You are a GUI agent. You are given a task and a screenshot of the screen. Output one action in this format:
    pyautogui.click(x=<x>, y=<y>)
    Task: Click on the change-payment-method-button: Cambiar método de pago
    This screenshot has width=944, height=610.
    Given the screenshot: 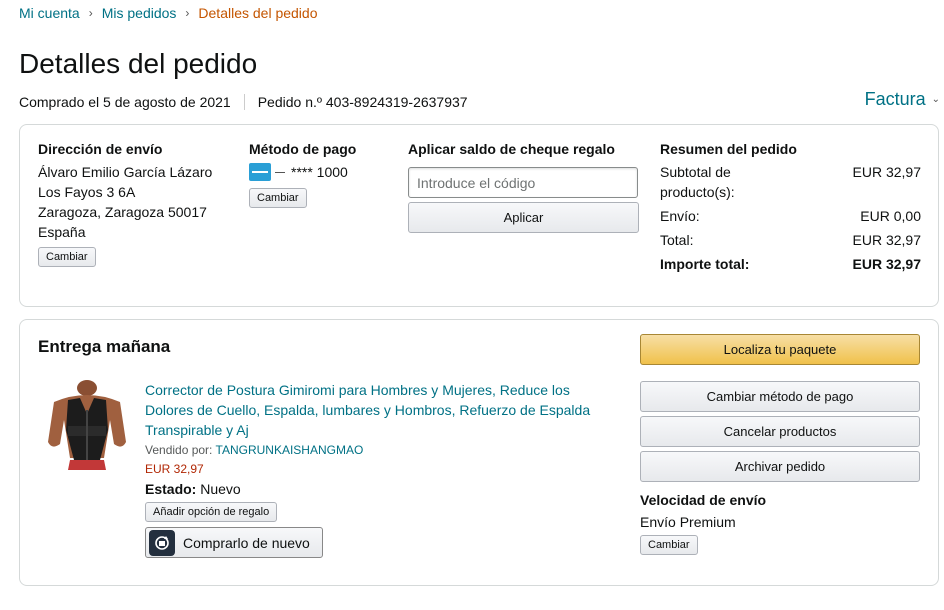 What is the action you would take?
    pyautogui.click(x=780, y=396)
    